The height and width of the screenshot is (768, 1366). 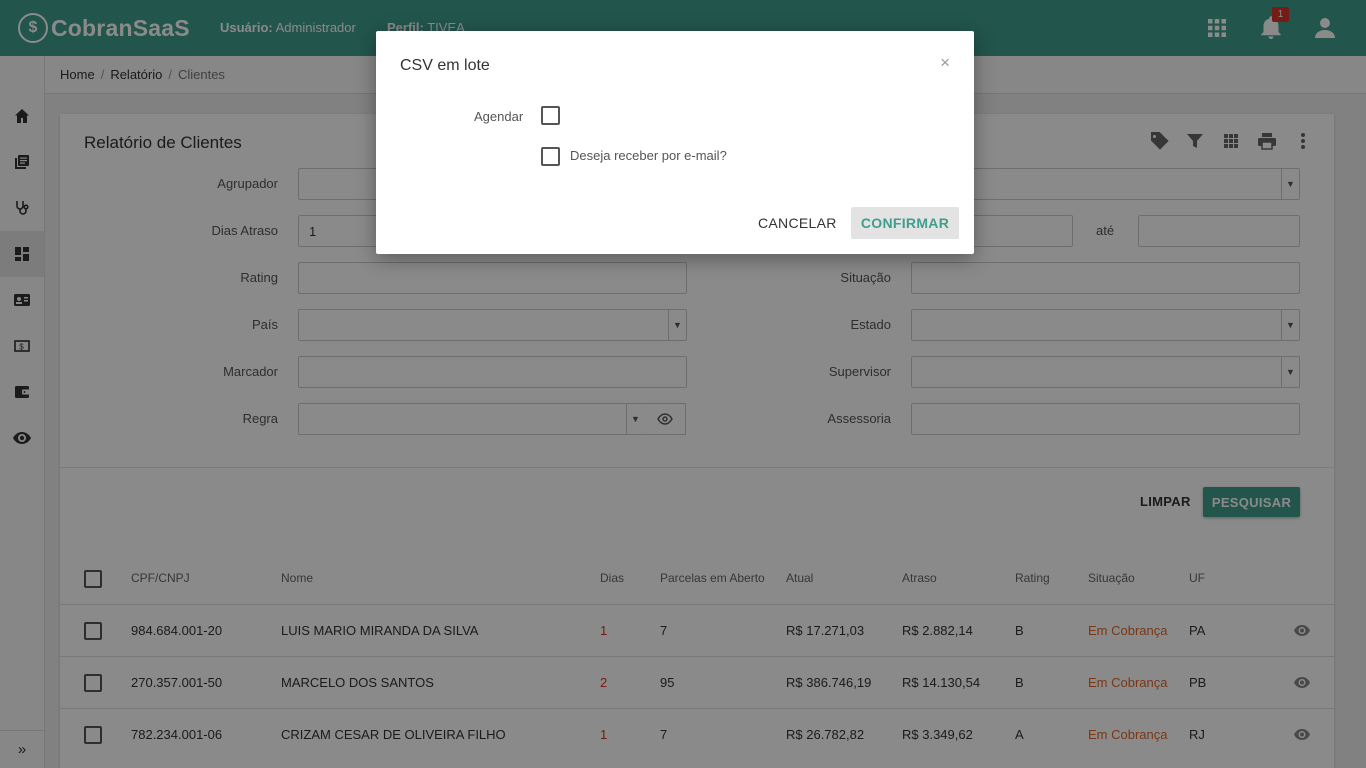 I want to click on cancel-button: CANCELAR, so click(x=797, y=223).